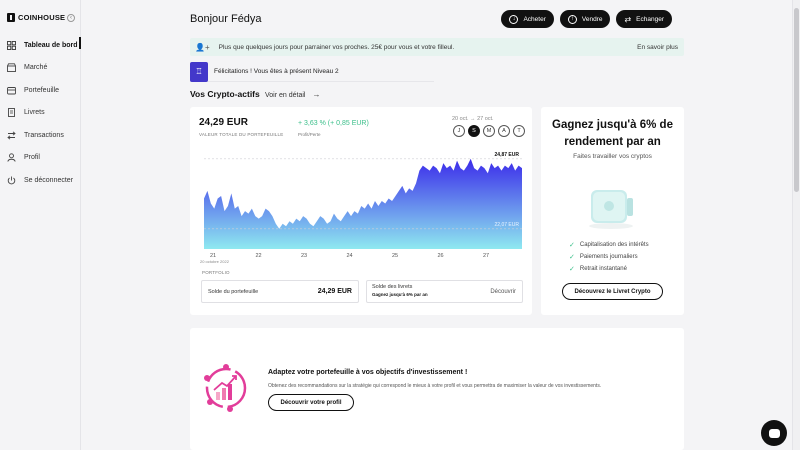 The height and width of the screenshot is (450, 800). I want to click on period-year: A, so click(504, 131).